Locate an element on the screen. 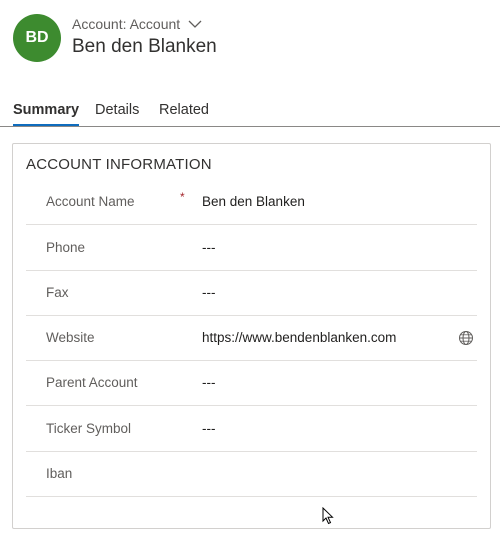 The image size is (500, 538). required-indicator: * is located at coordinates (182, 197).